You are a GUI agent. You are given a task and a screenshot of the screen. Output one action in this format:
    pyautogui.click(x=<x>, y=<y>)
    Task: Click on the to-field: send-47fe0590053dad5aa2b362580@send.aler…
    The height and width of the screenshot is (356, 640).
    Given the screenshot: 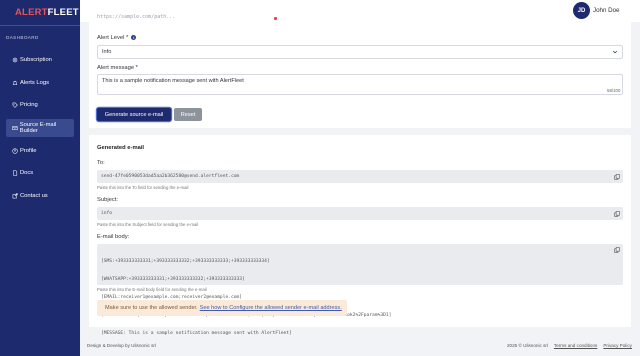 What is the action you would take?
    pyautogui.click(x=360, y=176)
    